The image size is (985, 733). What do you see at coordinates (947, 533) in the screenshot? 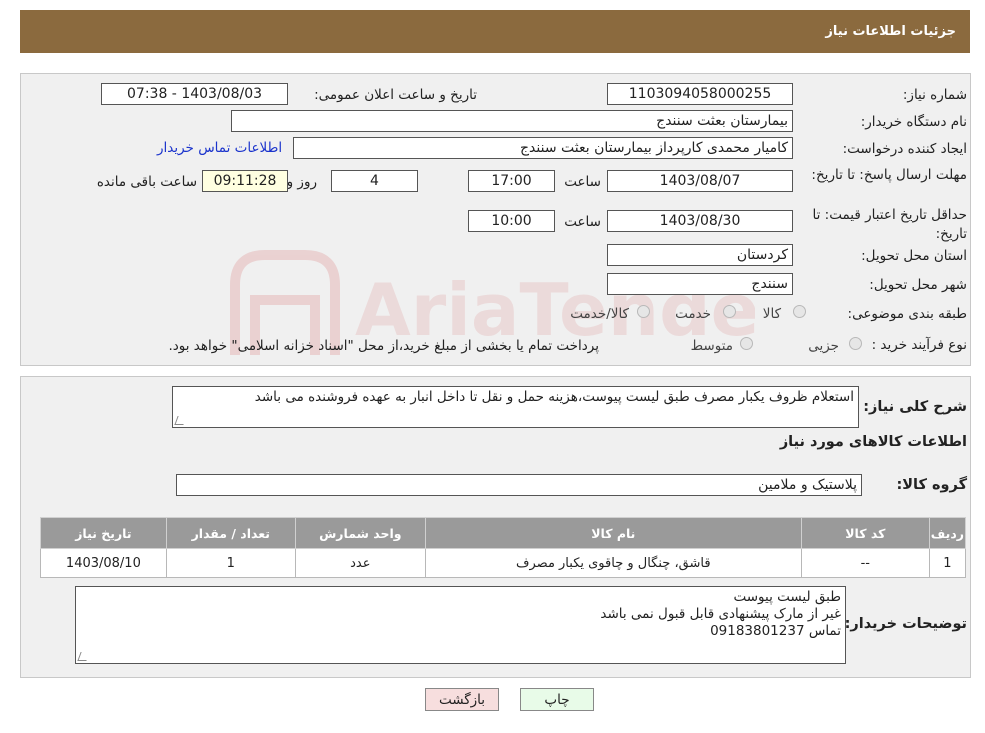
I see `col-row: ردیف` at bounding box center [947, 533].